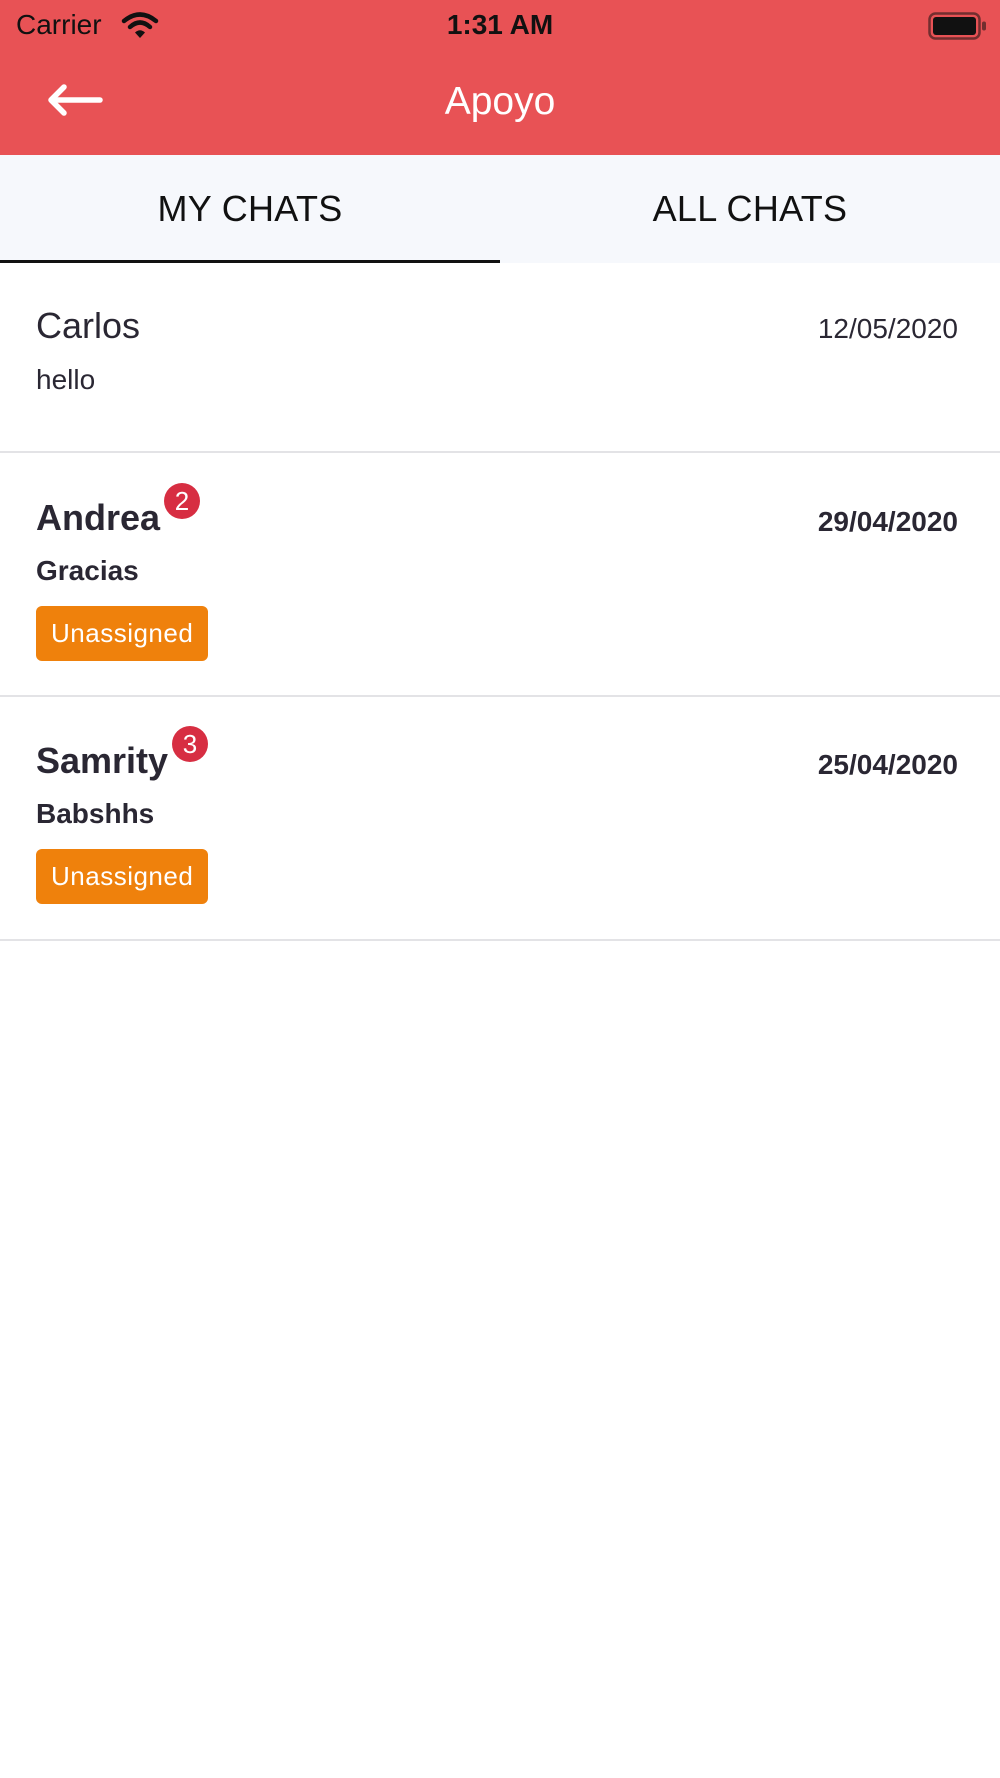 The height and width of the screenshot is (1778, 1000). I want to click on chat-contact-name: Samrity, so click(102, 760).